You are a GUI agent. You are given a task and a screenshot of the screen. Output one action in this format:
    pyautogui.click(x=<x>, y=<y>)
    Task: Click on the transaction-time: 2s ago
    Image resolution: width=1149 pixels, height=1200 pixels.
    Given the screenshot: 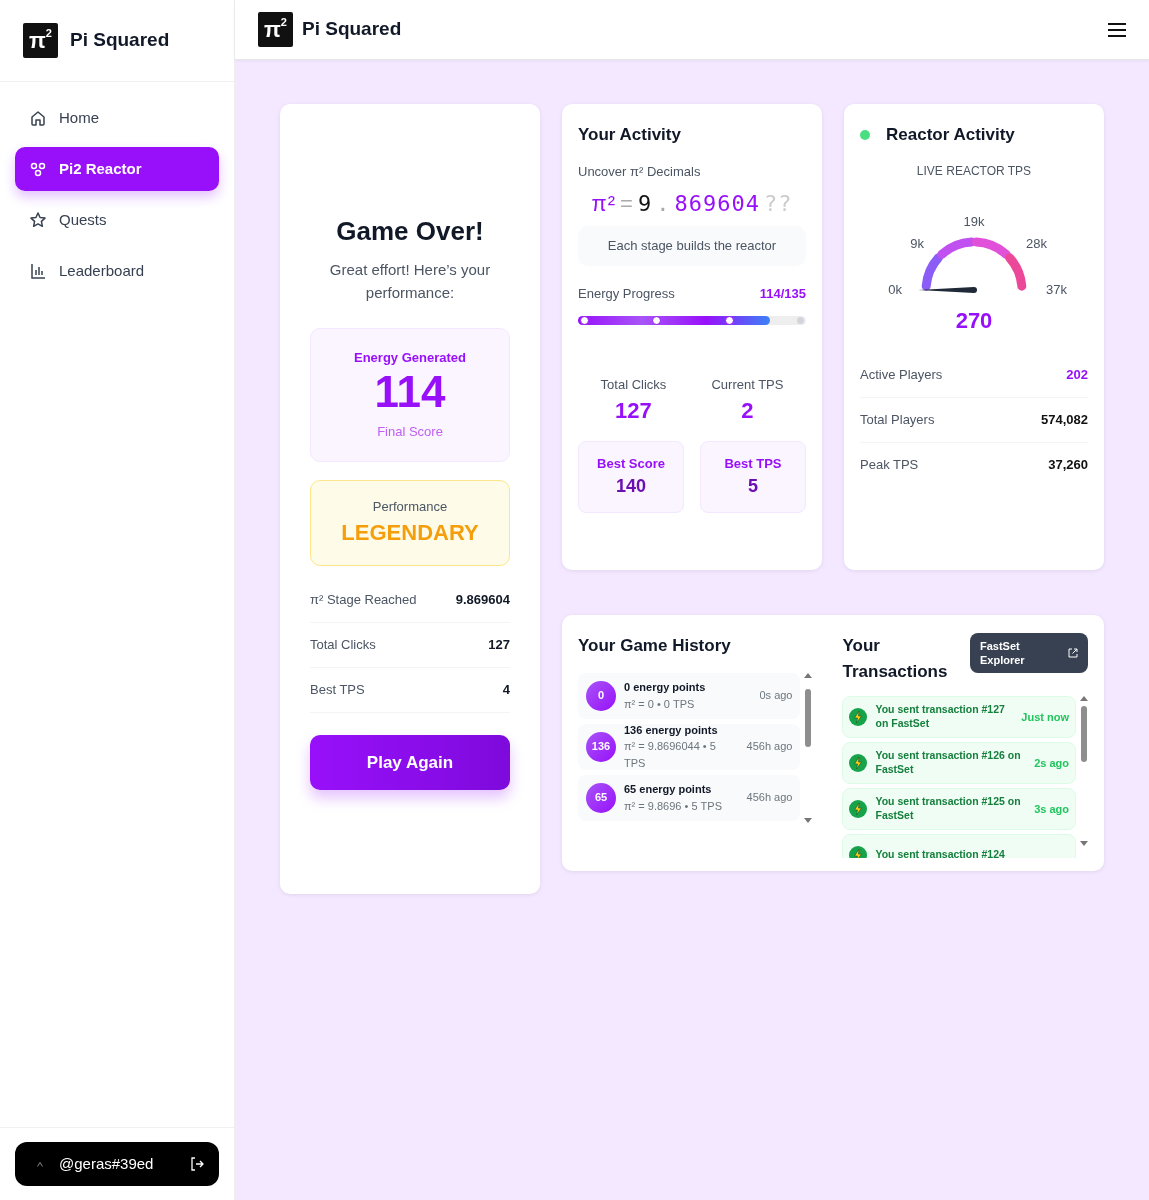 What is the action you would take?
    pyautogui.click(x=1051, y=763)
    